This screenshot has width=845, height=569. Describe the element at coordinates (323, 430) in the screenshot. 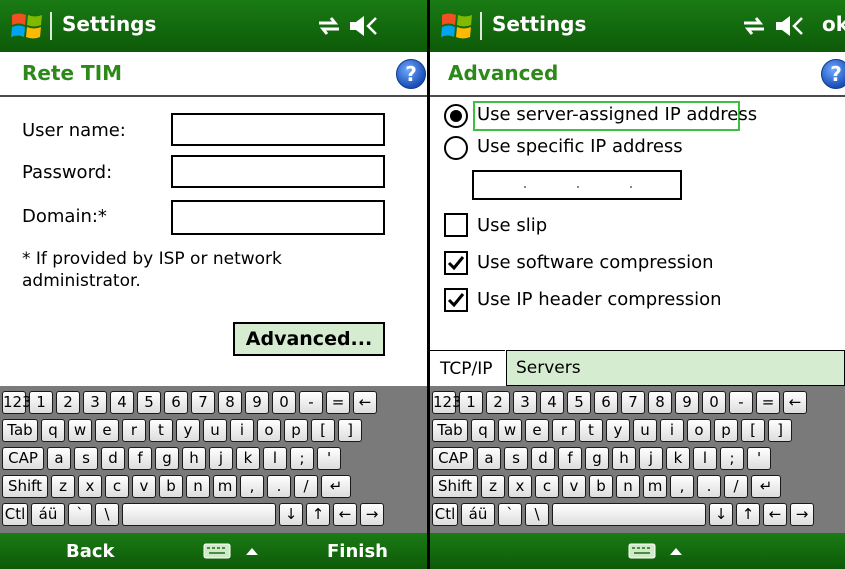

I see `keyboard-key: [` at that location.